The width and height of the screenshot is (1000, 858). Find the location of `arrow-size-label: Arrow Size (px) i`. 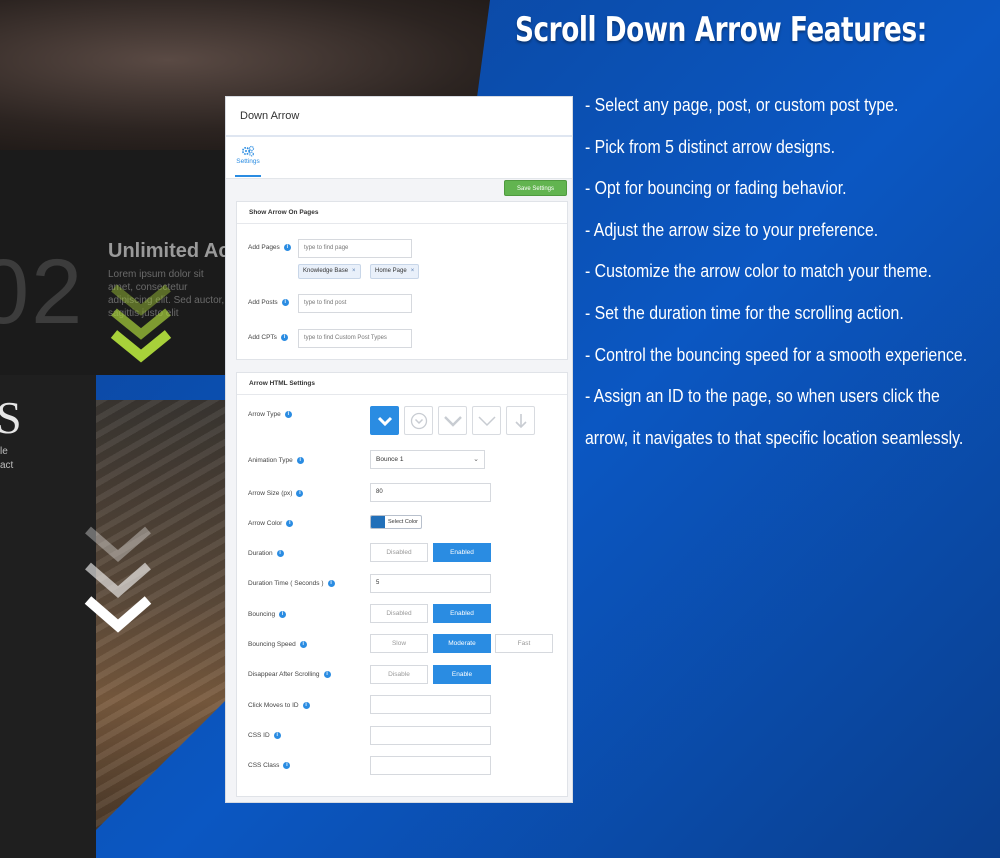

arrow-size-label: Arrow Size (px) i is located at coordinates (276, 493).